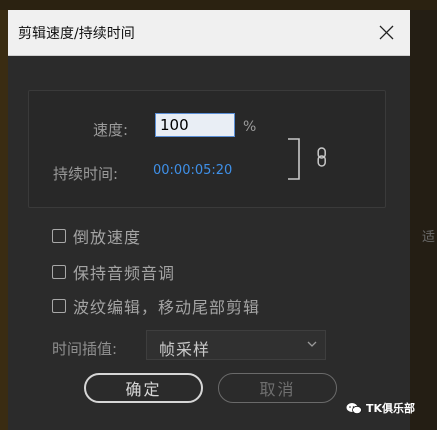 Image resolution: width=437 pixels, height=430 pixels. Describe the element at coordinates (423, 220) in the screenshot. I see `background-strip-right` at that location.